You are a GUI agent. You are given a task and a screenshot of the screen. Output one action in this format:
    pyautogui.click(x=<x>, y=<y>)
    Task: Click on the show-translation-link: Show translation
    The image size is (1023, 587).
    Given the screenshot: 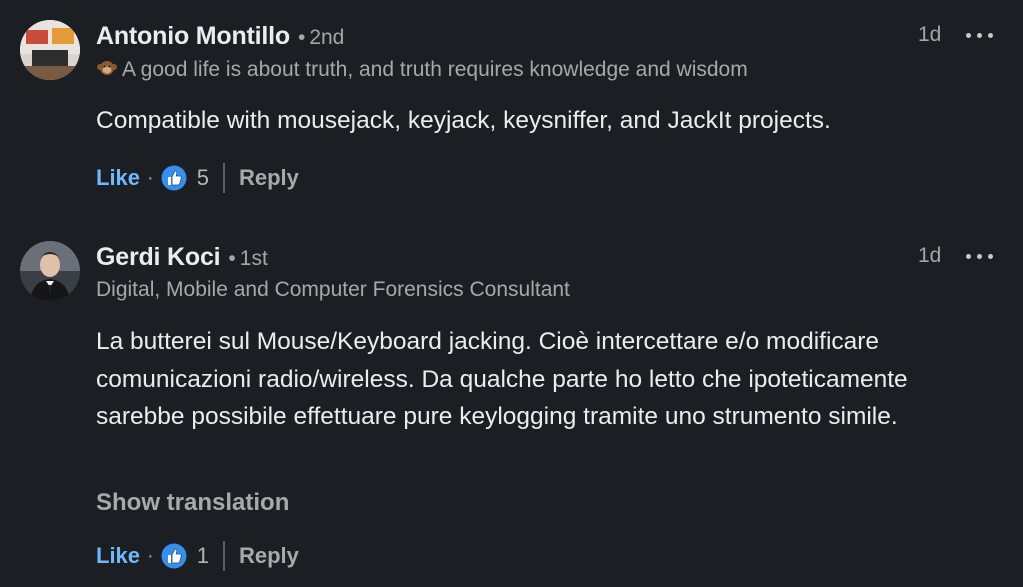 What is the action you would take?
    pyautogui.click(x=192, y=503)
    